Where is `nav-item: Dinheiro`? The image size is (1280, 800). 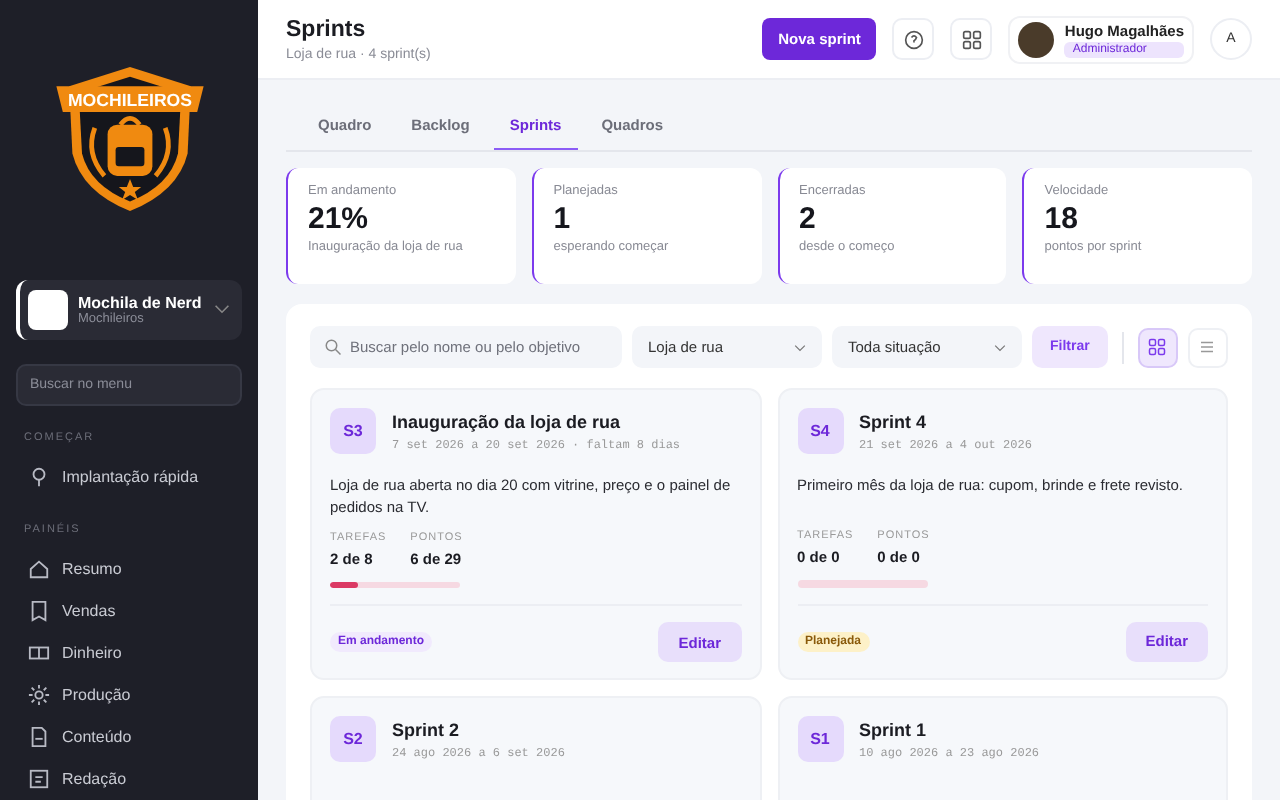
nav-item: Dinheiro is located at coordinates (129, 653).